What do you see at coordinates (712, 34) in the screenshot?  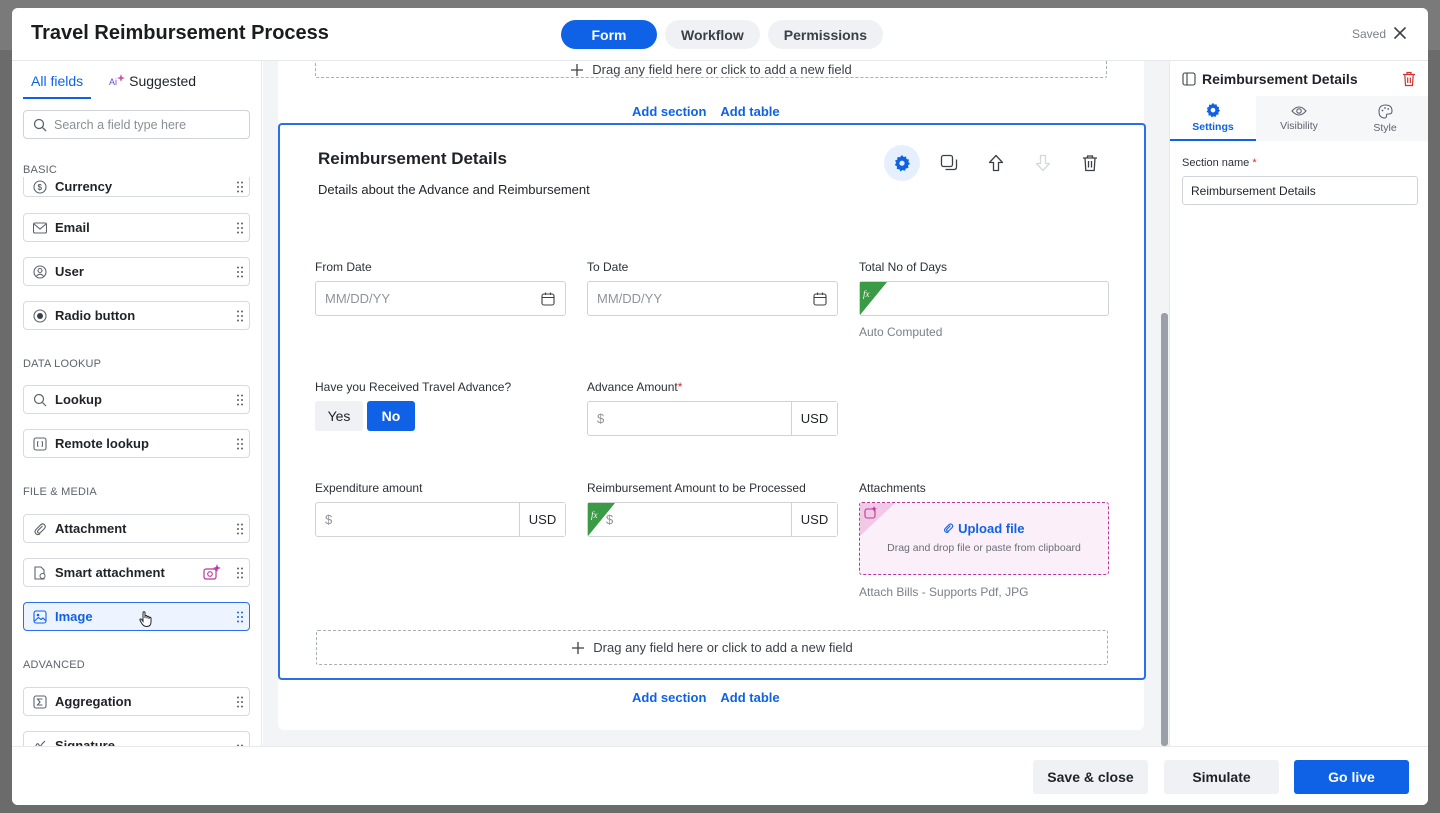 I see `tab-workflow: Workflow` at bounding box center [712, 34].